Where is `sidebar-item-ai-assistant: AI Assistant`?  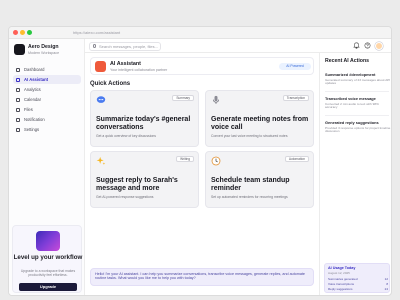
sidebar-item-ai-assistant: AI Assistant is located at coordinates (47, 79).